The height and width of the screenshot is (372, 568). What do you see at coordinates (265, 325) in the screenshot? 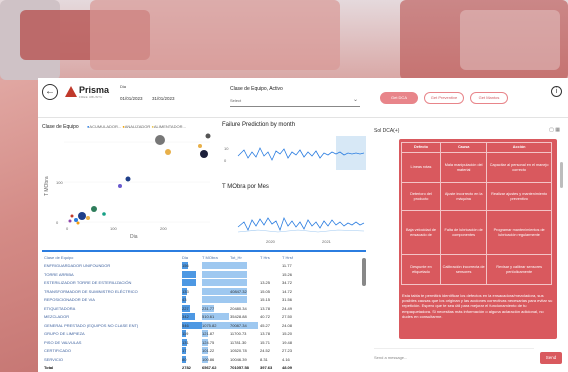
I see `table-cell: 45.27` at bounding box center [265, 325].